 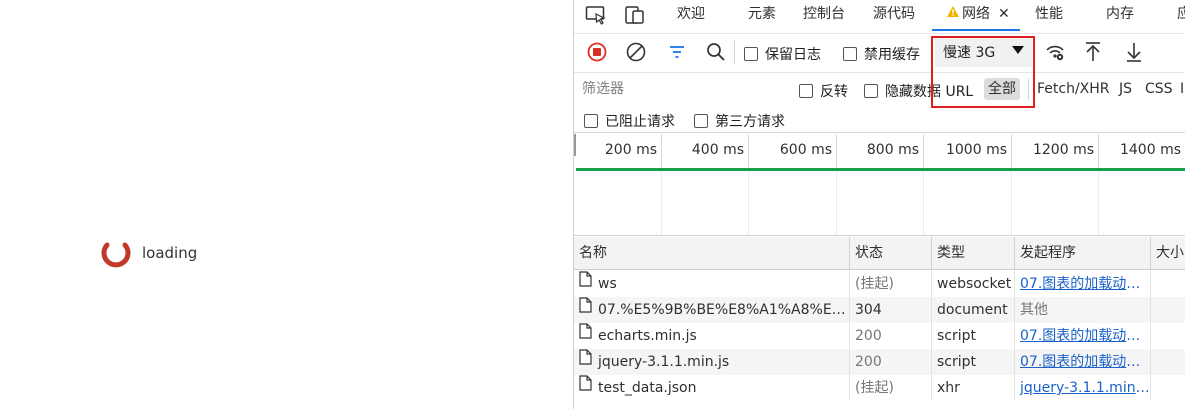 What do you see at coordinates (968, 151) in the screenshot?
I see `timeline-tick: 1000 ms` at bounding box center [968, 151].